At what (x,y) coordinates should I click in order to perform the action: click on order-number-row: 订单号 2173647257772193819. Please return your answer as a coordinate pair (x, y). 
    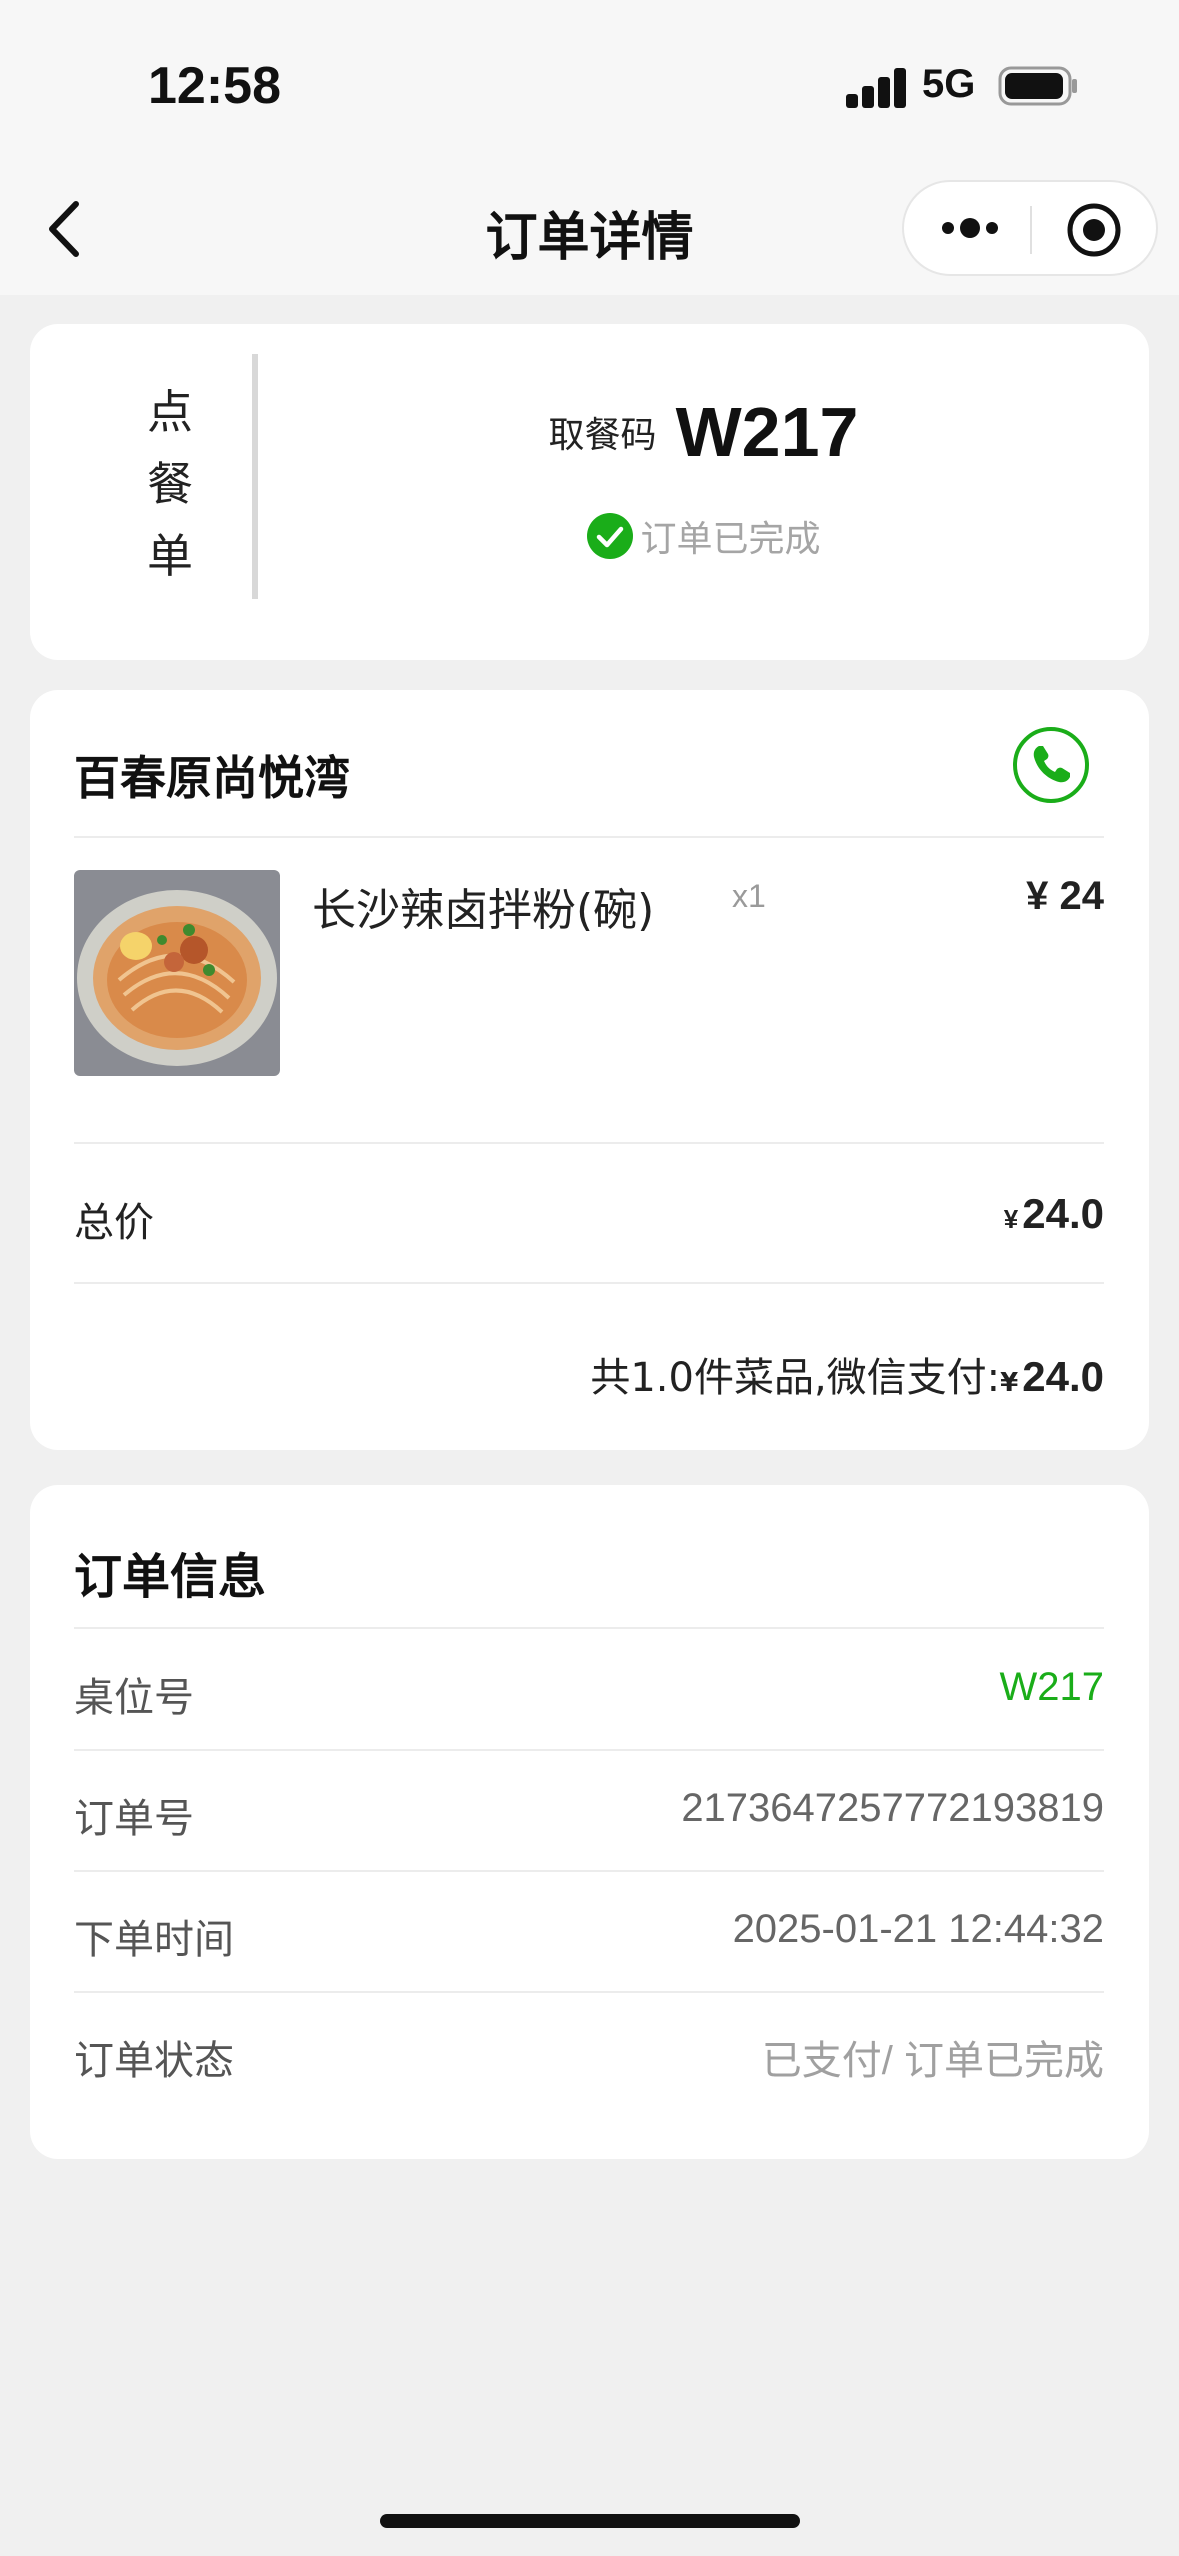
    Looking at the image, I should click on (589, 1810).